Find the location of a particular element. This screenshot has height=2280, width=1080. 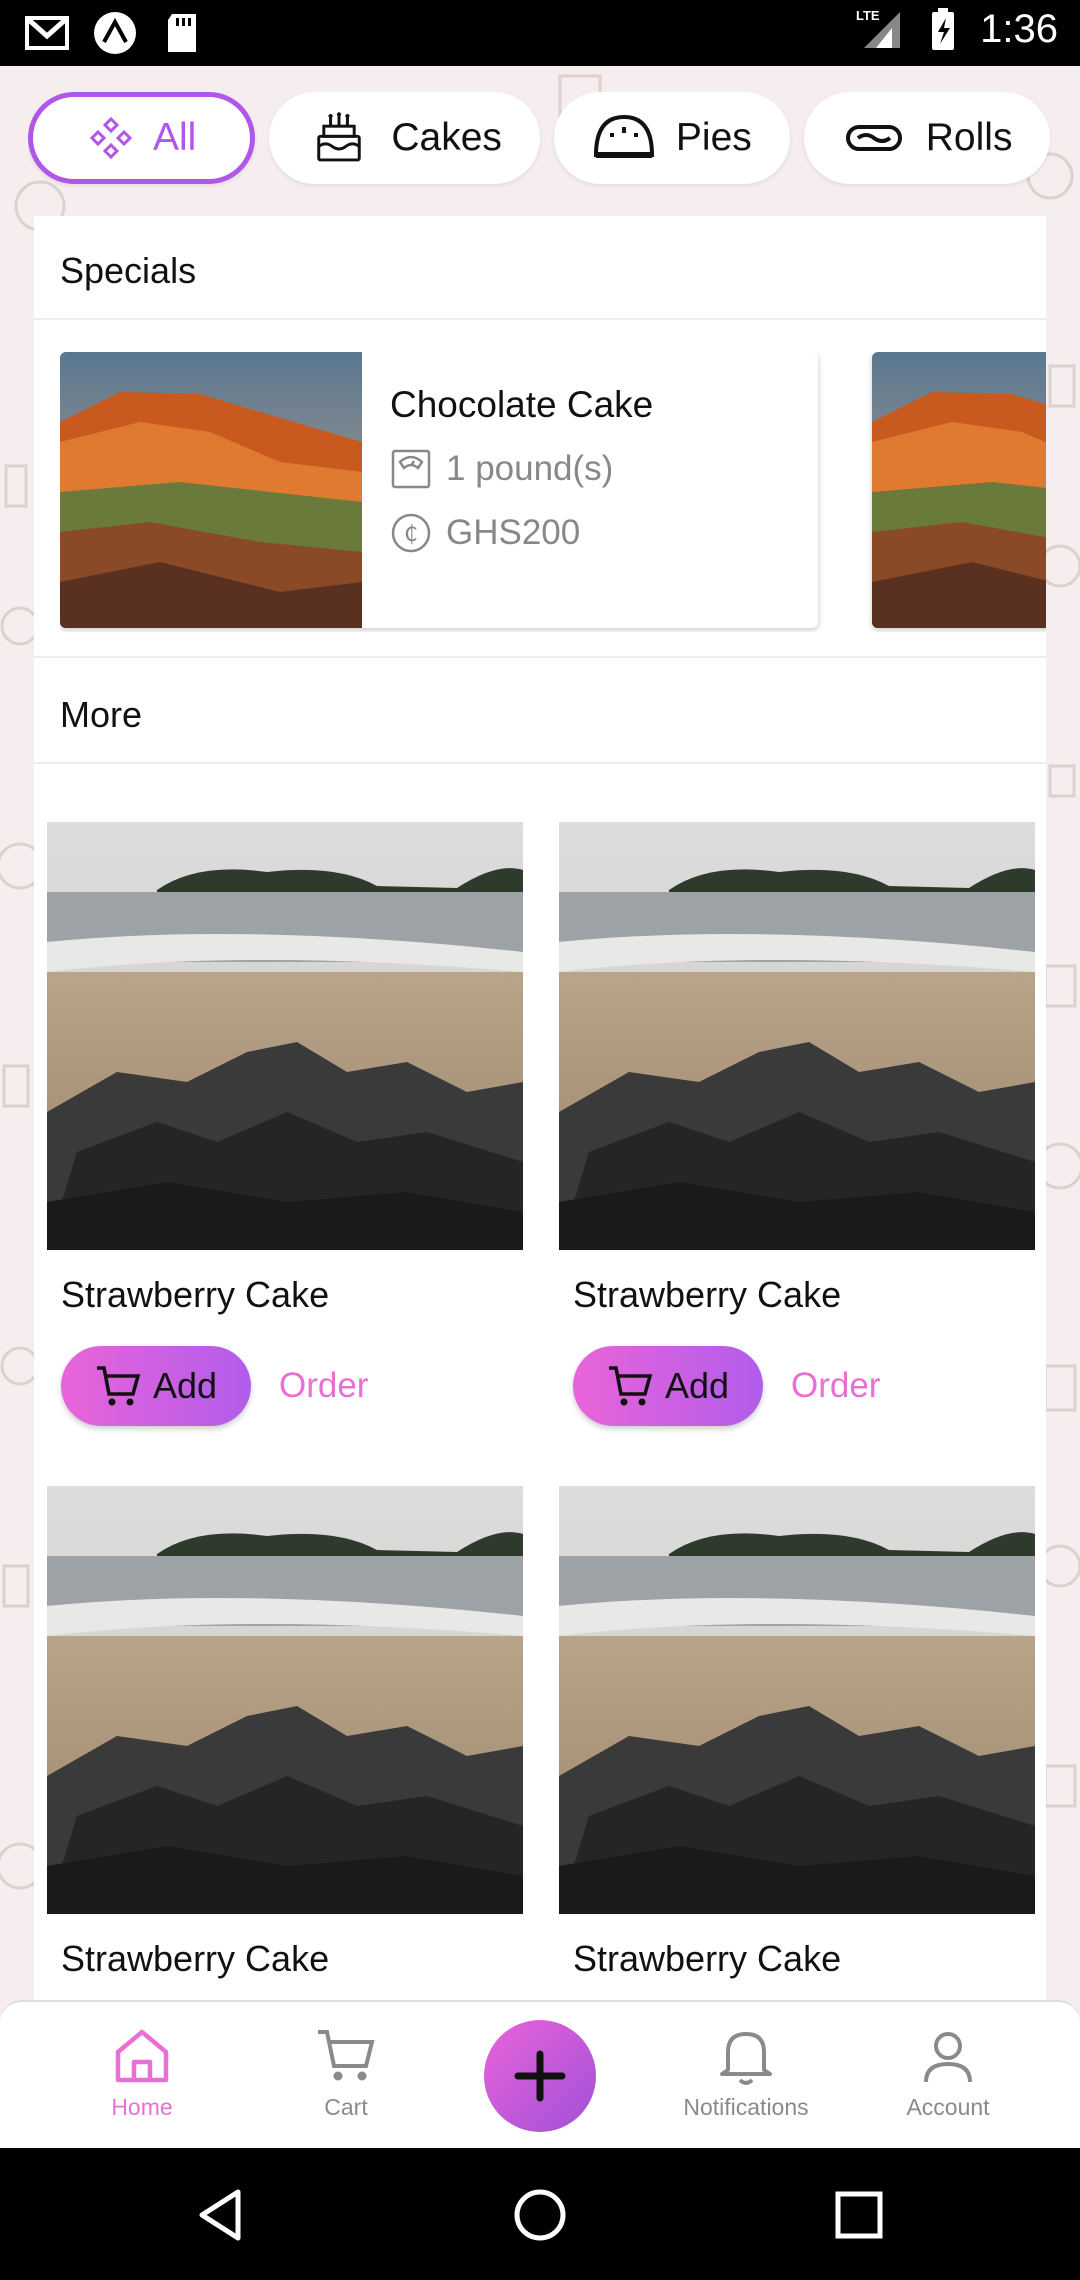

clock: 1:36 is located at coordinates (1019, 28).